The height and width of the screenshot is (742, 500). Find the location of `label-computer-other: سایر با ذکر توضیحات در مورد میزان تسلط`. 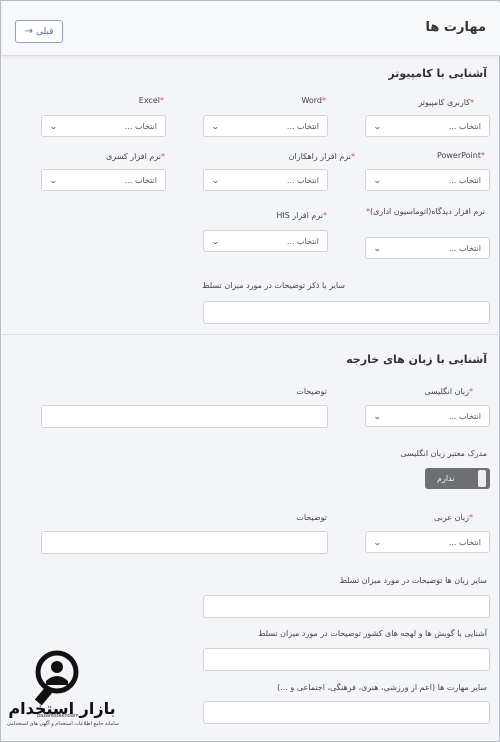

label-computer-other: سایر با ذکر توضیحات در مورد میزان تسلط is located at coordinates (273, 285).